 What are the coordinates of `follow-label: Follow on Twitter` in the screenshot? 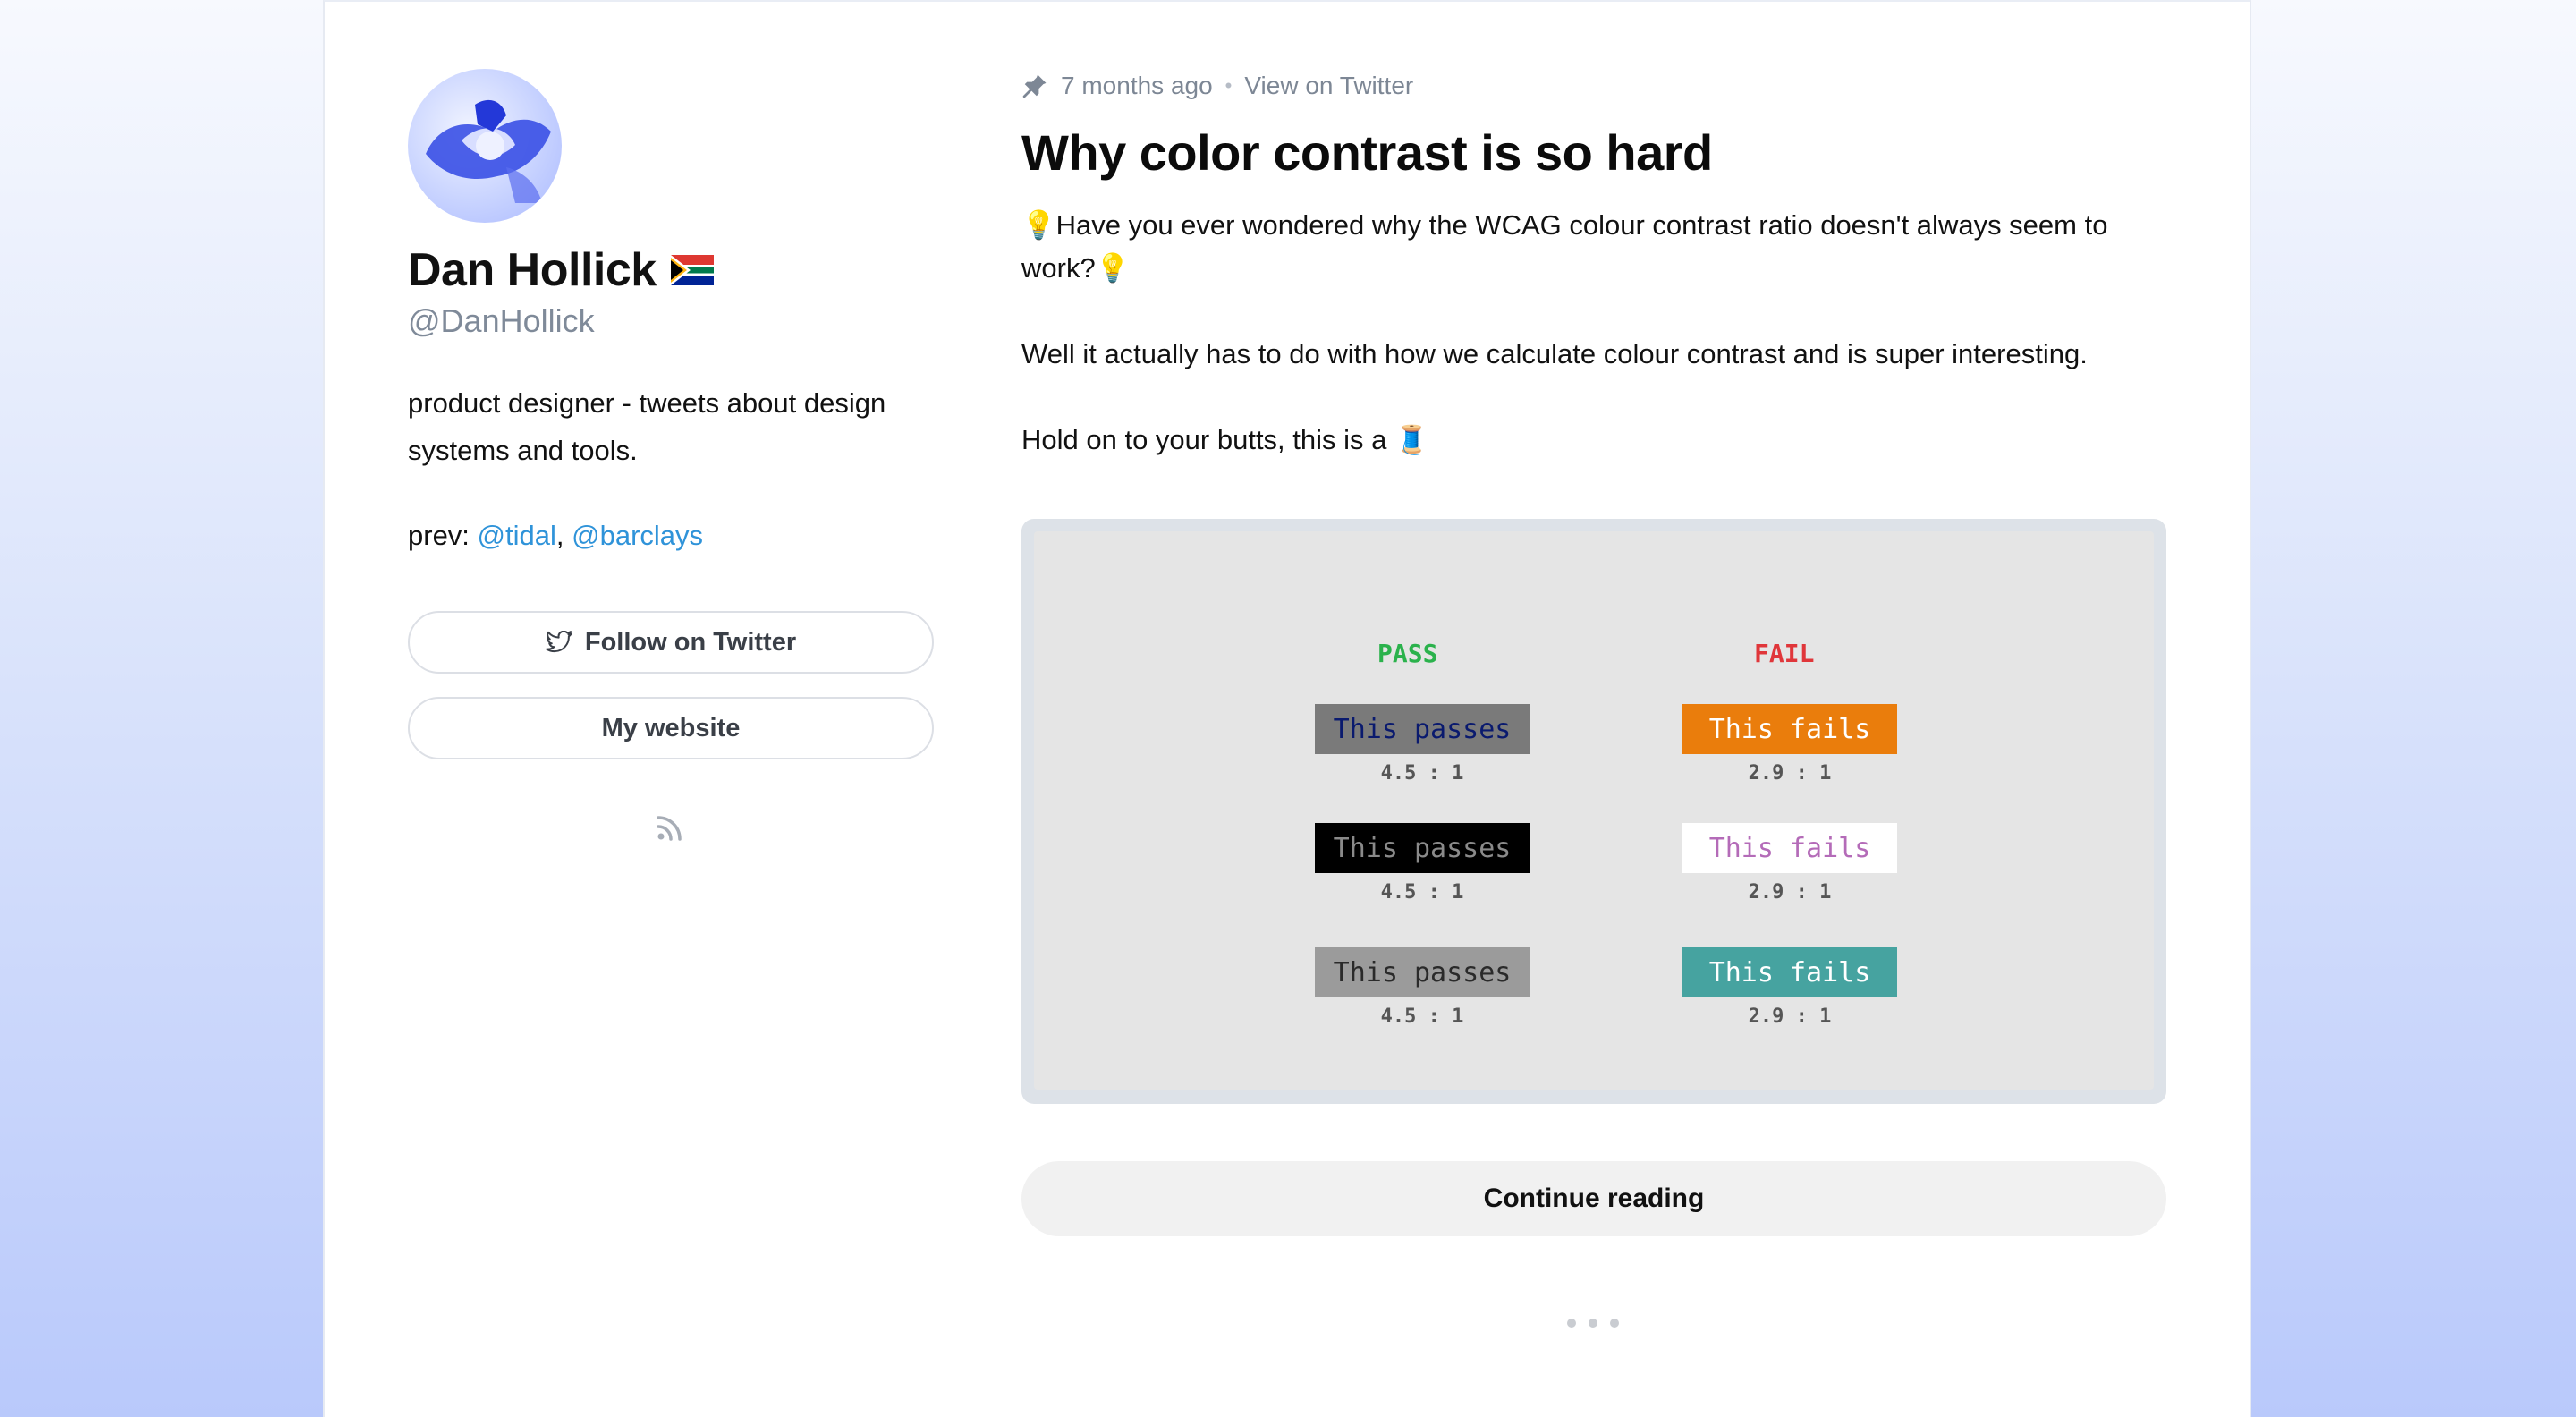 It's located at (690, 642).